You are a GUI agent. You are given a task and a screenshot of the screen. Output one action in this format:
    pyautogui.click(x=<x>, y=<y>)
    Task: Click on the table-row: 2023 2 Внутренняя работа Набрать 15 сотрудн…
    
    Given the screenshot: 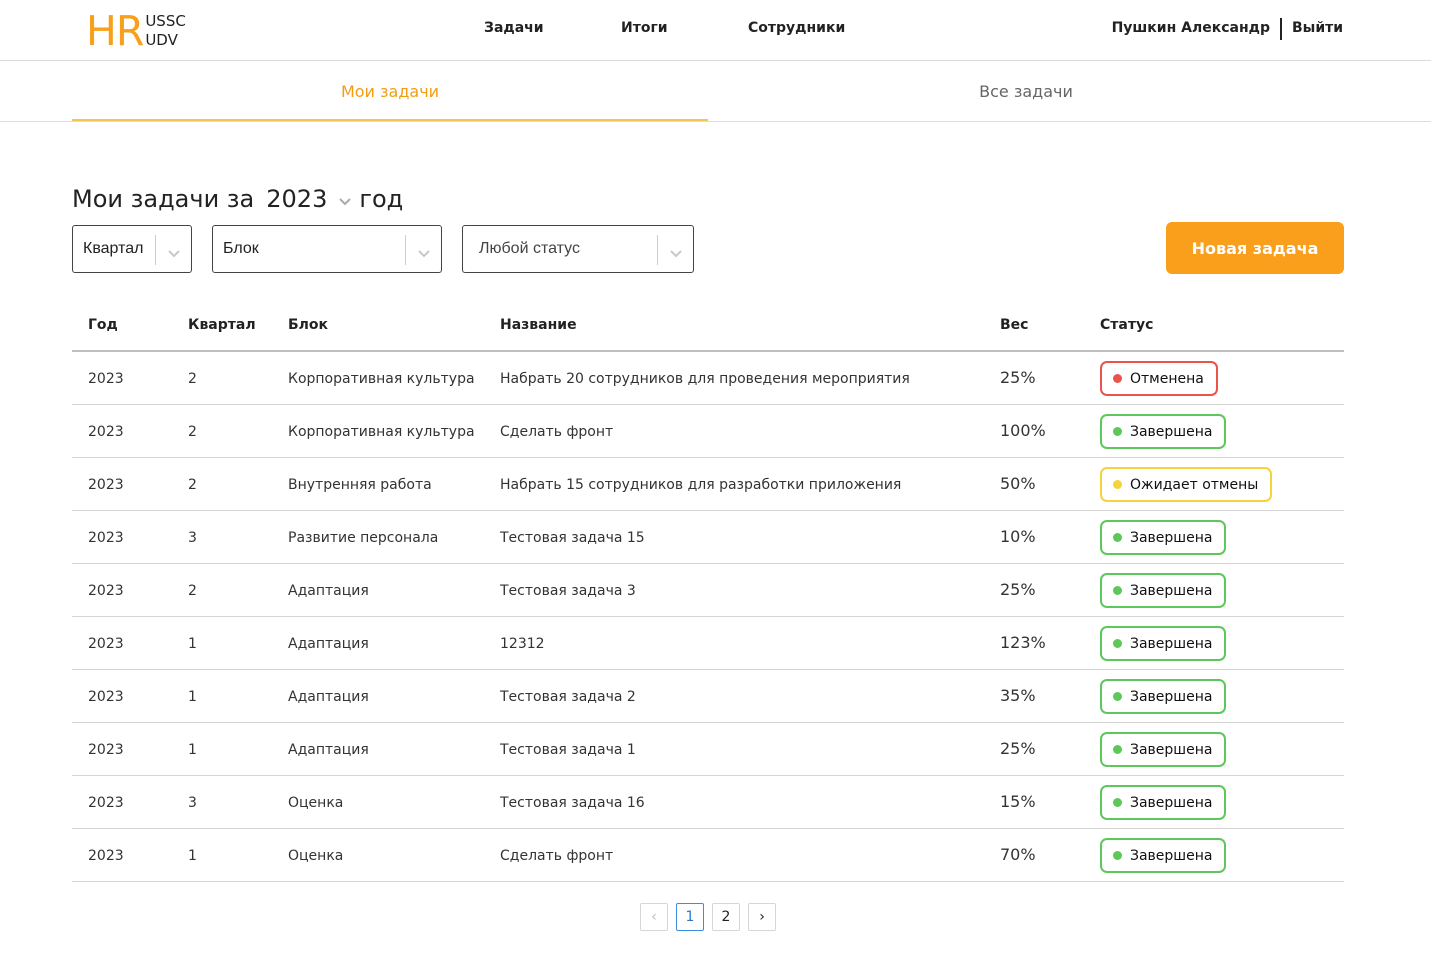 What is the action you would take?
    pyautogui.click(x=708, y=484)
    